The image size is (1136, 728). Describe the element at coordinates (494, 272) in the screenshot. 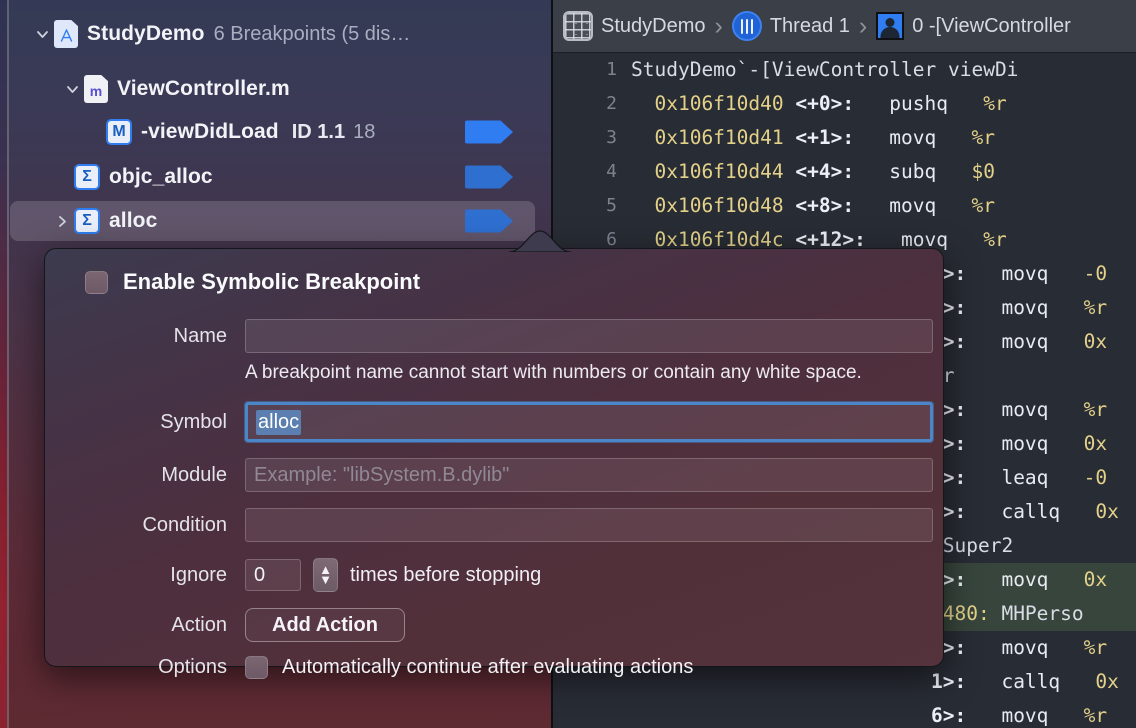

I see `popover-header: Enable Symbolic Breakpoint` at that location.